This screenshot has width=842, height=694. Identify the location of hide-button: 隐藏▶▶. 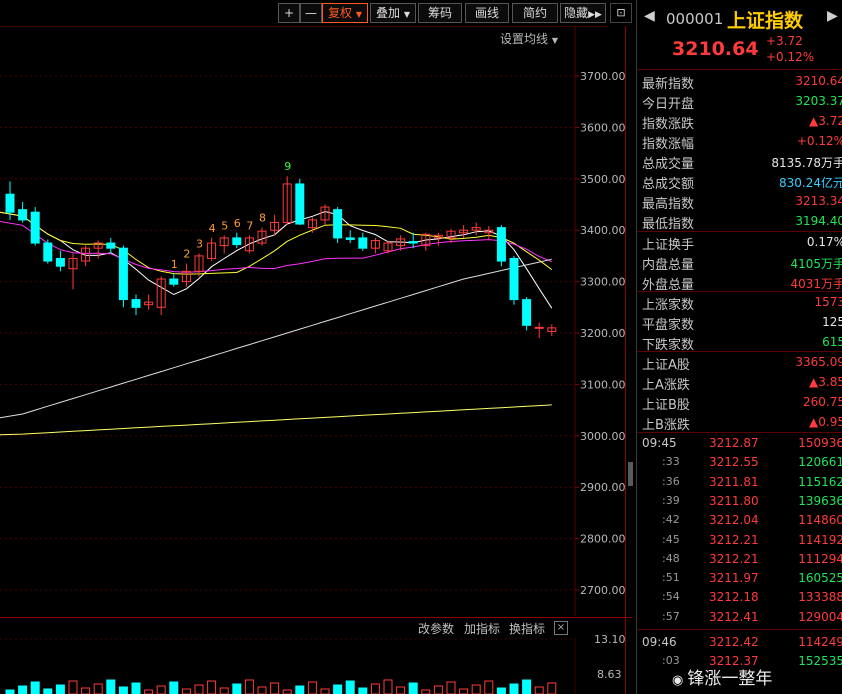
(583, 13).